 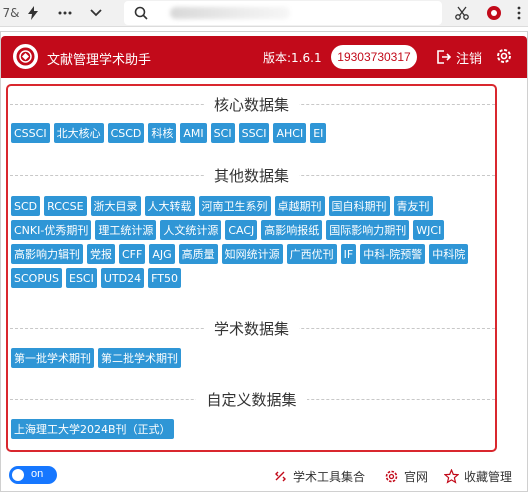 I want to click on dataset-tag: SCOPUS, so click(x=36, y=278).